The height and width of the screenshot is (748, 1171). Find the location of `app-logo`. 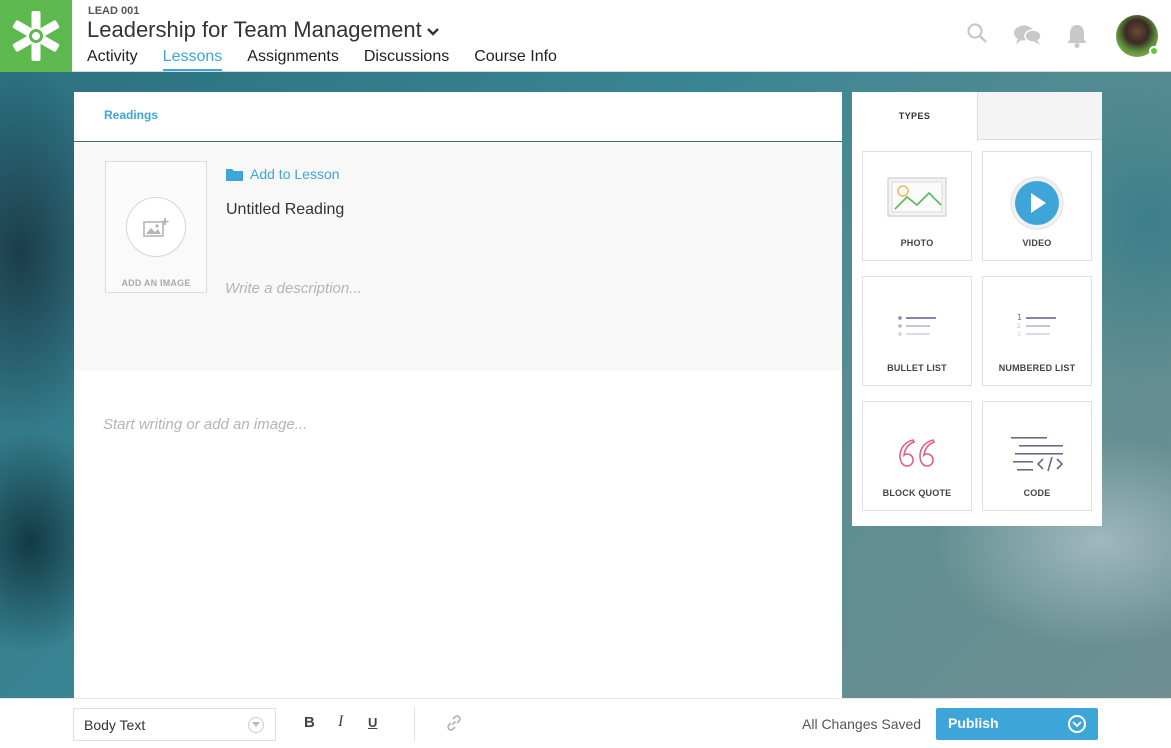

app-logo is located at coordinates (36, 36).